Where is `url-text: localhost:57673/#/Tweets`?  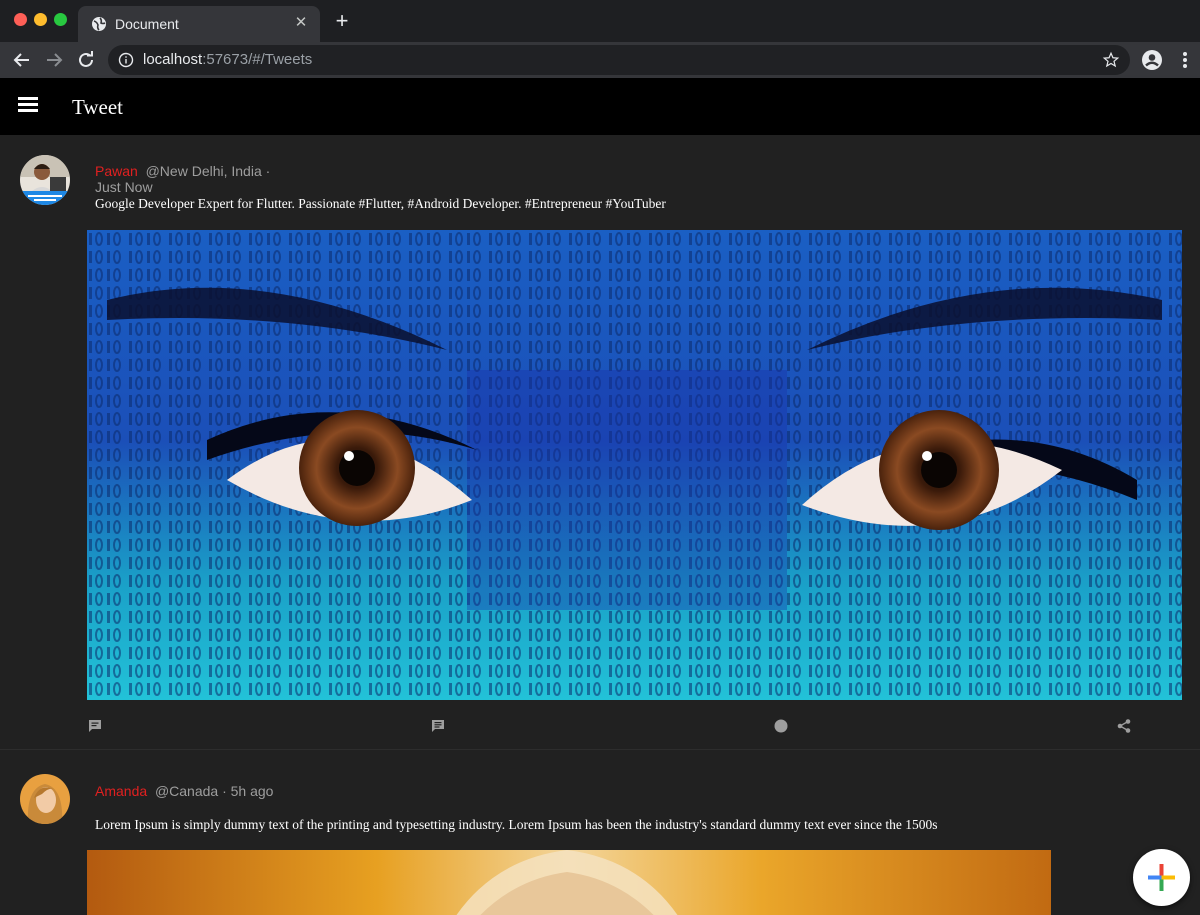
url-text: localhost:57673/#/Tweets is located at coordinates (227, 59).